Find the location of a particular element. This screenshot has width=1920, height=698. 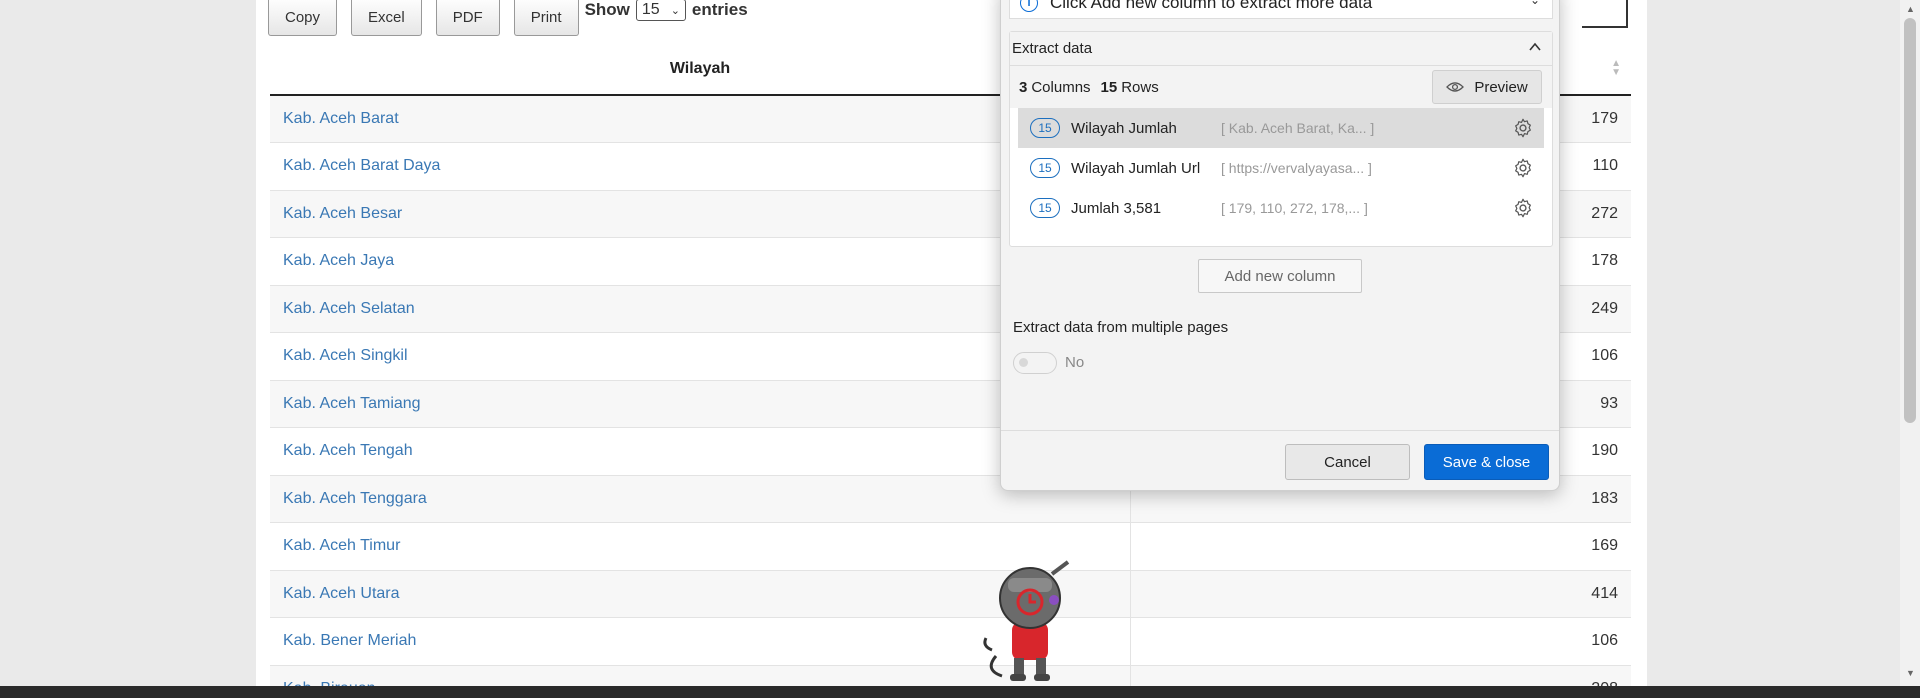

toggle-state-label: No is located at coordinates (1075, 362).